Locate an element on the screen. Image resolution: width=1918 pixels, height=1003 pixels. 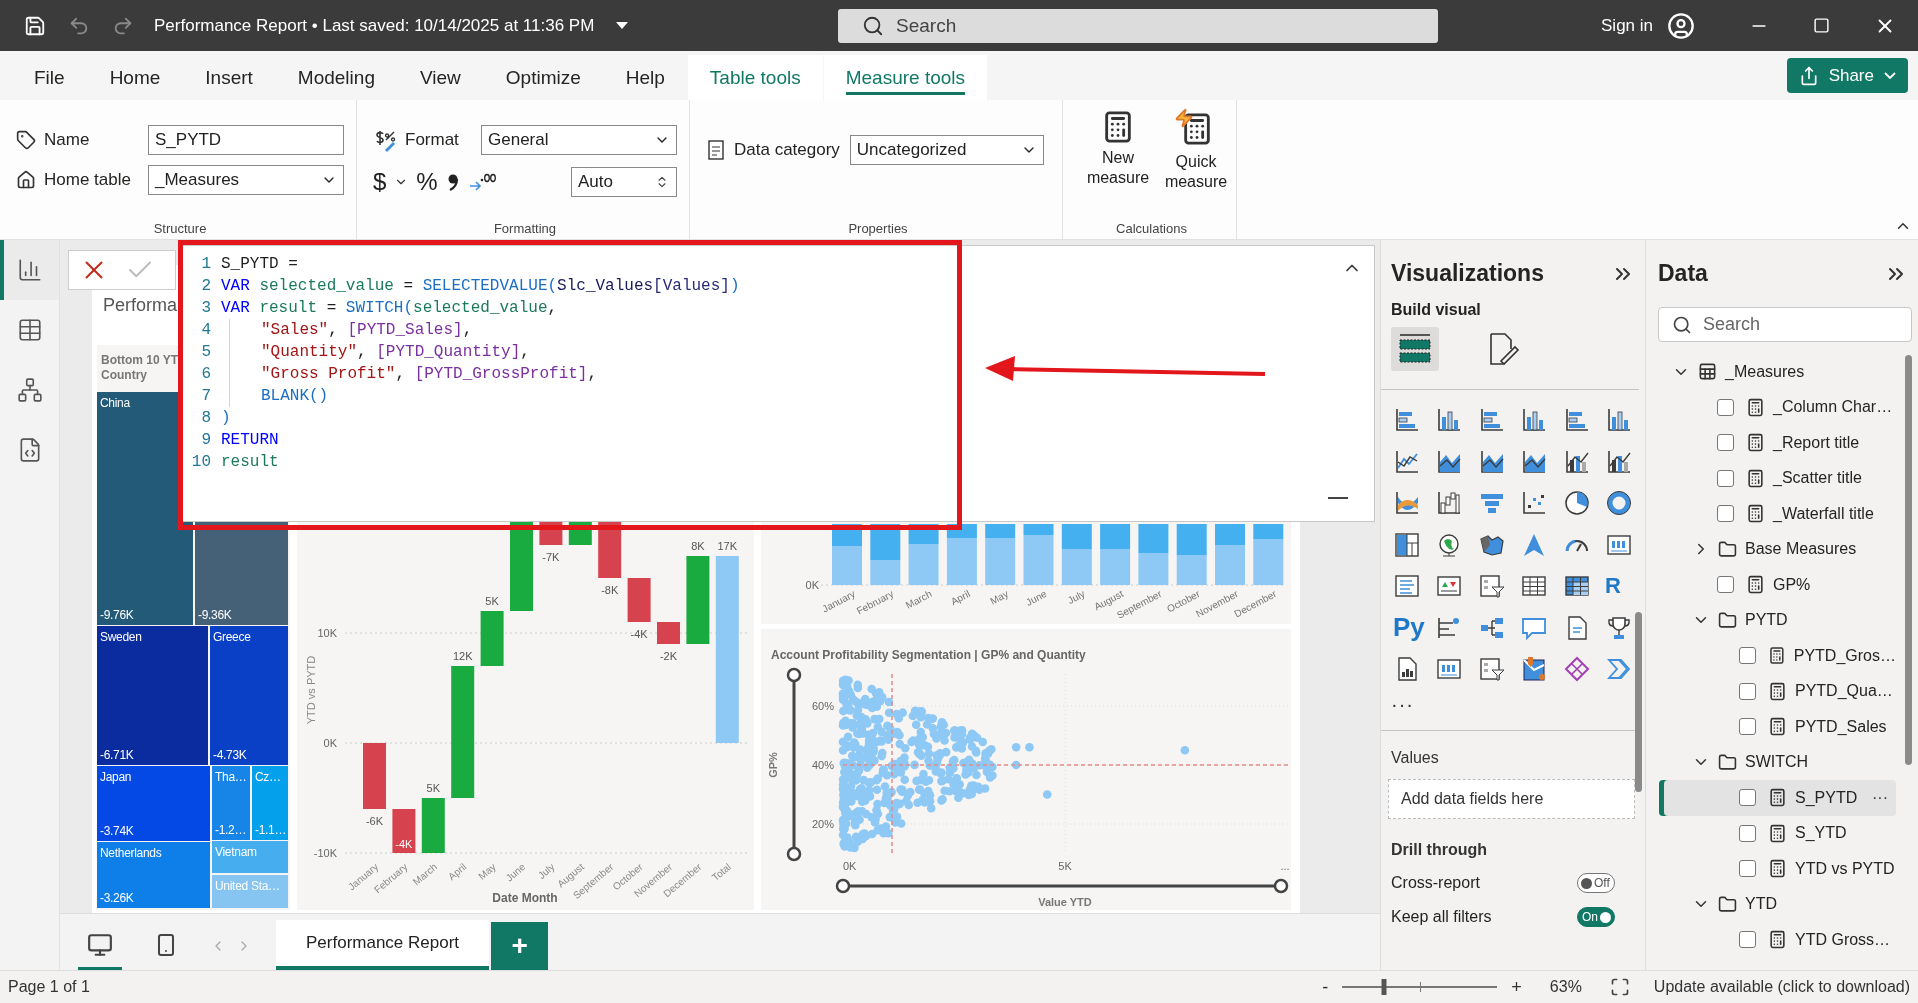
page-tab: Performance Report is located at coordinates (383, 945).